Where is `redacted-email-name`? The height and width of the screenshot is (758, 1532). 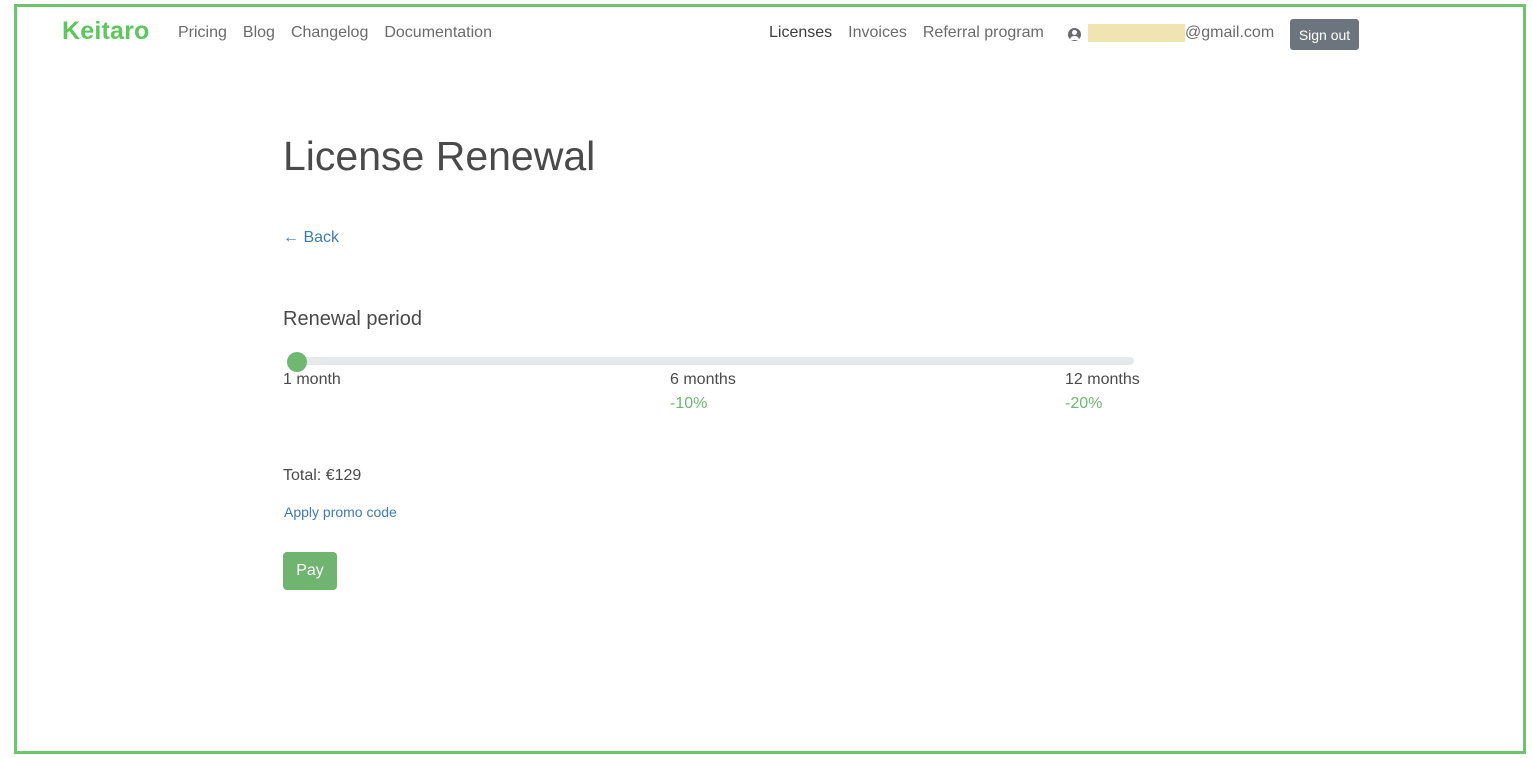
redacted-email-name is located at coordinates (1136, 33).